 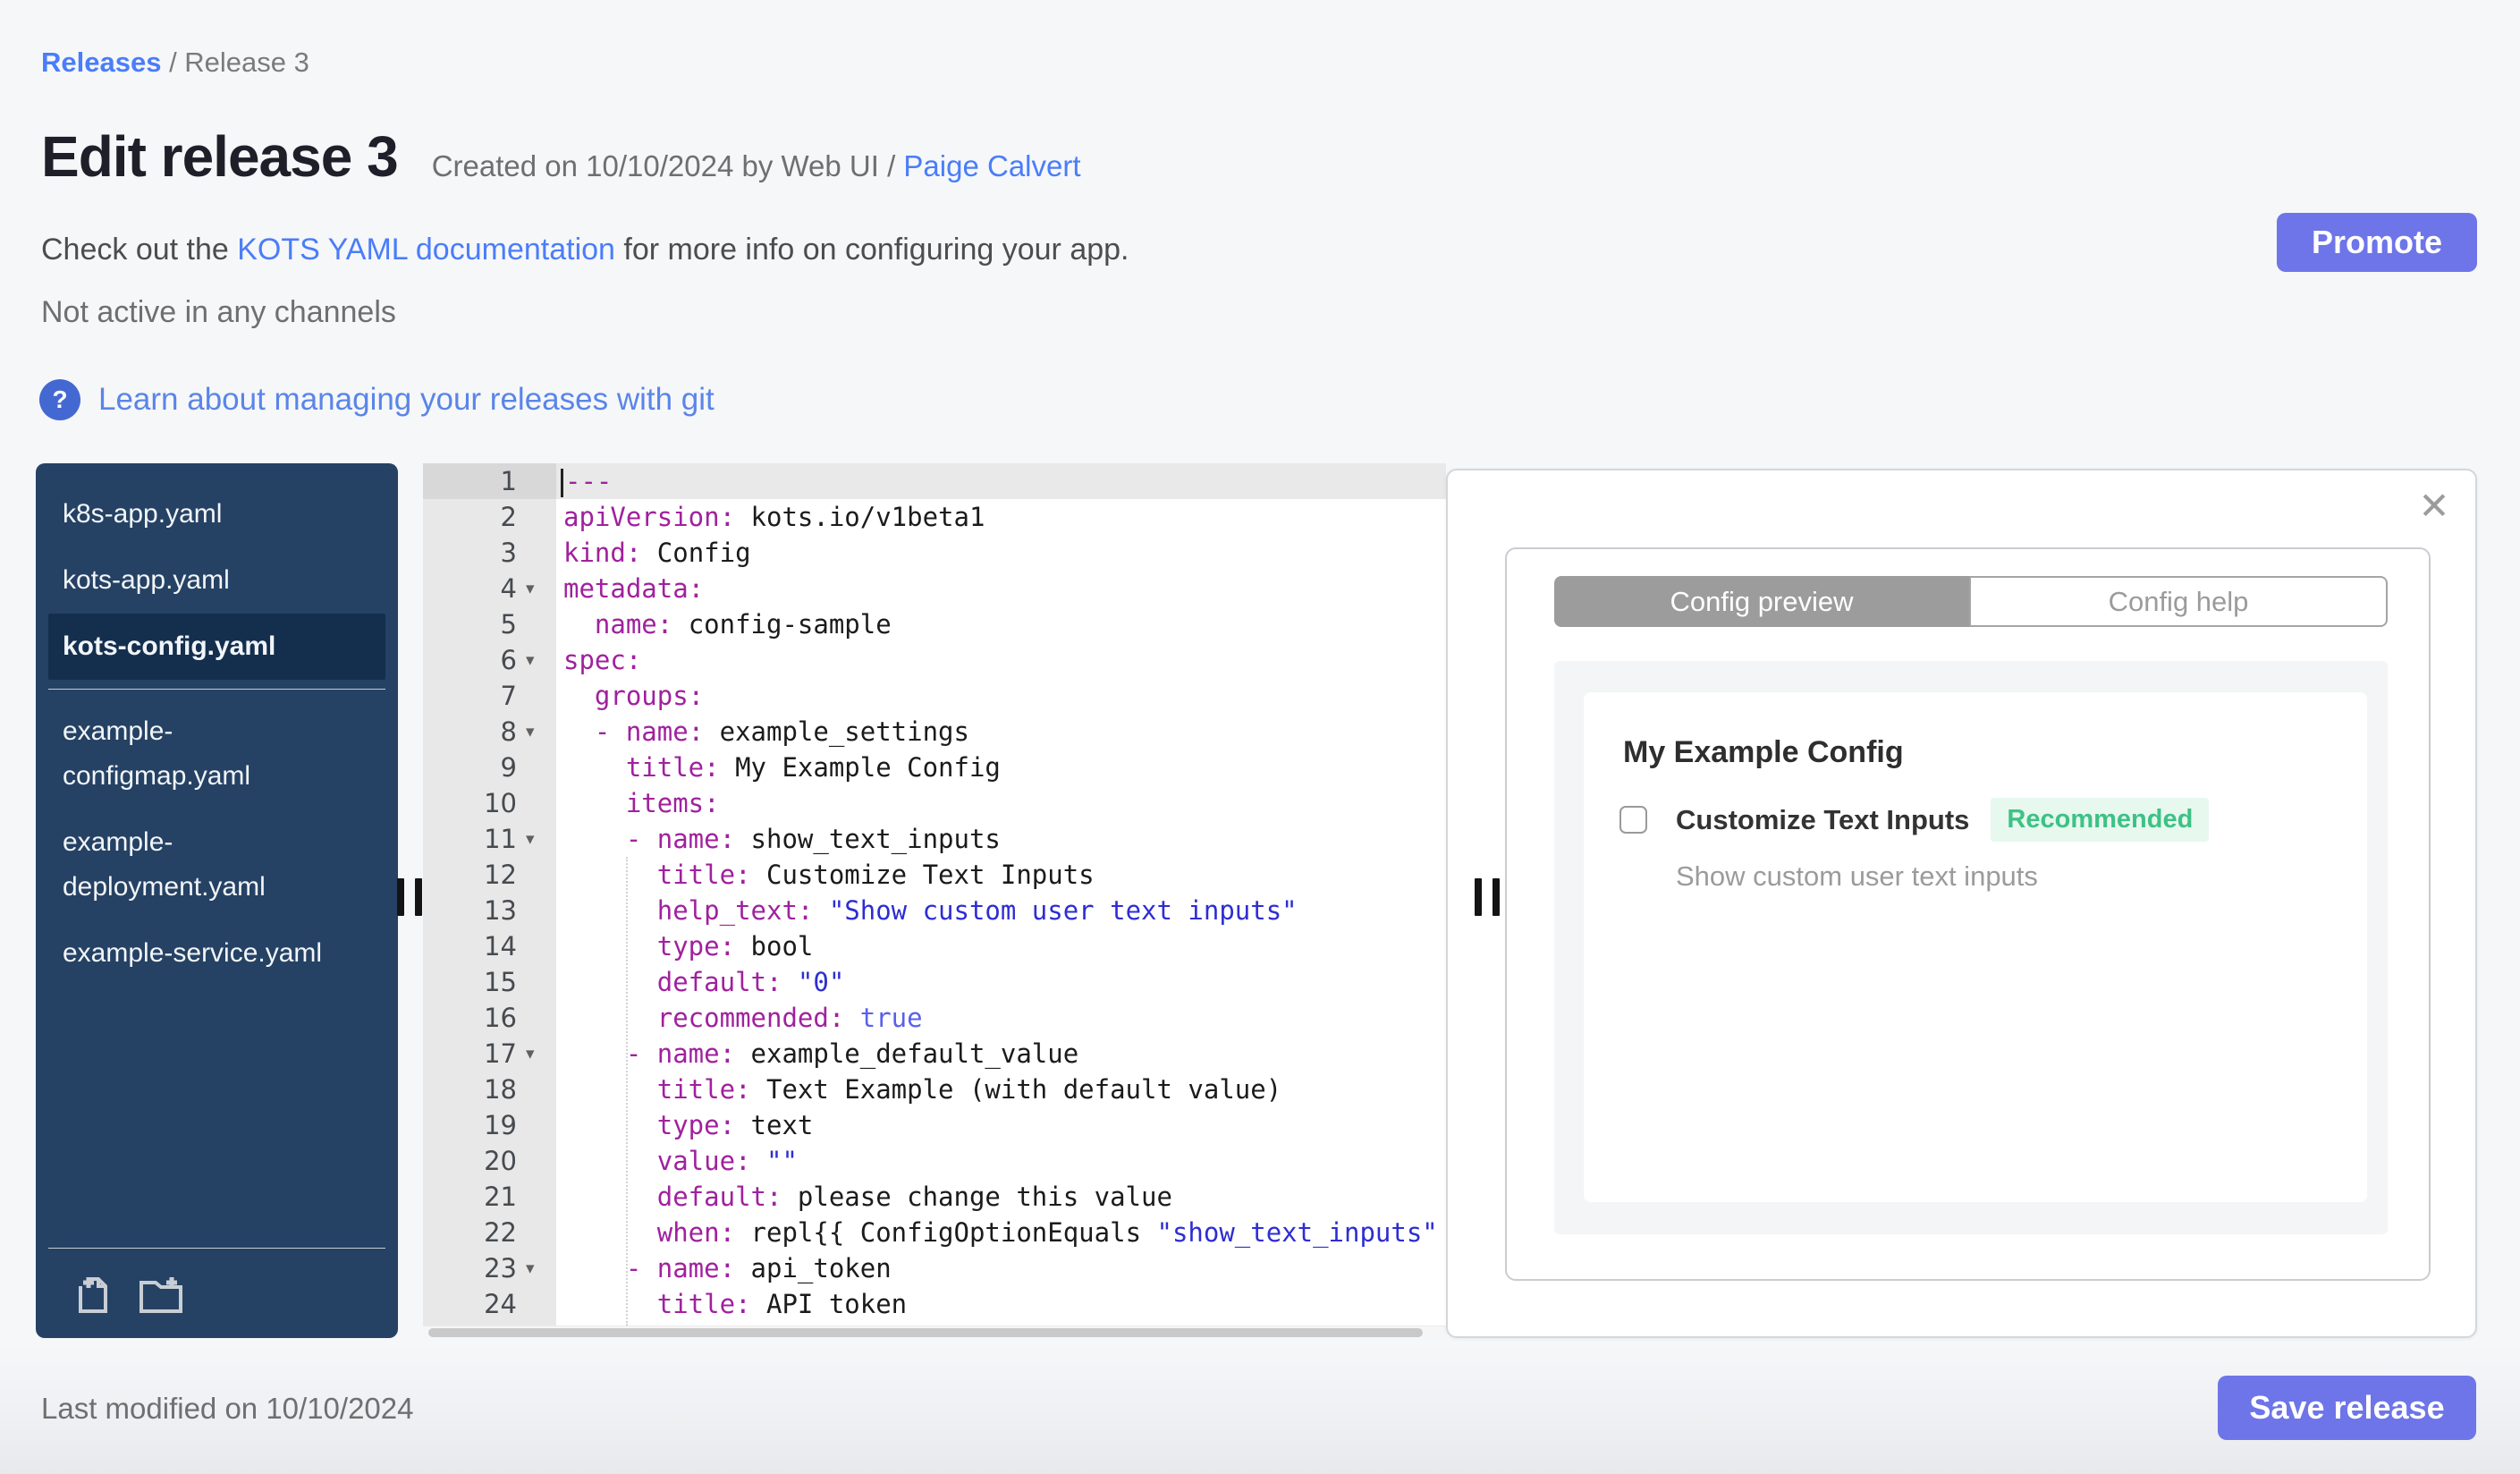 I want to click on code-line-16: recommended: true, so click(x=1001, y=1018).